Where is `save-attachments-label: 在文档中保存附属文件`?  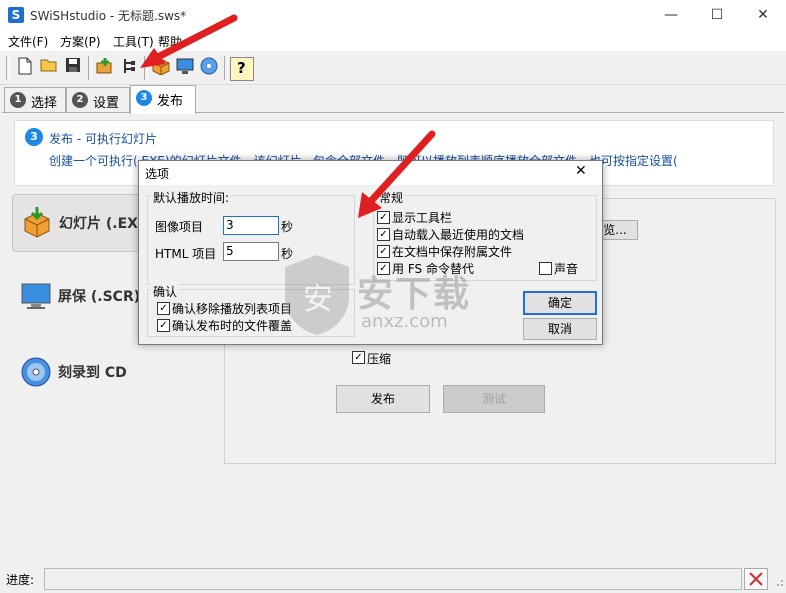
save-attachments-label: 在文档中保存附属文件 is located at coordinates (452, 252).